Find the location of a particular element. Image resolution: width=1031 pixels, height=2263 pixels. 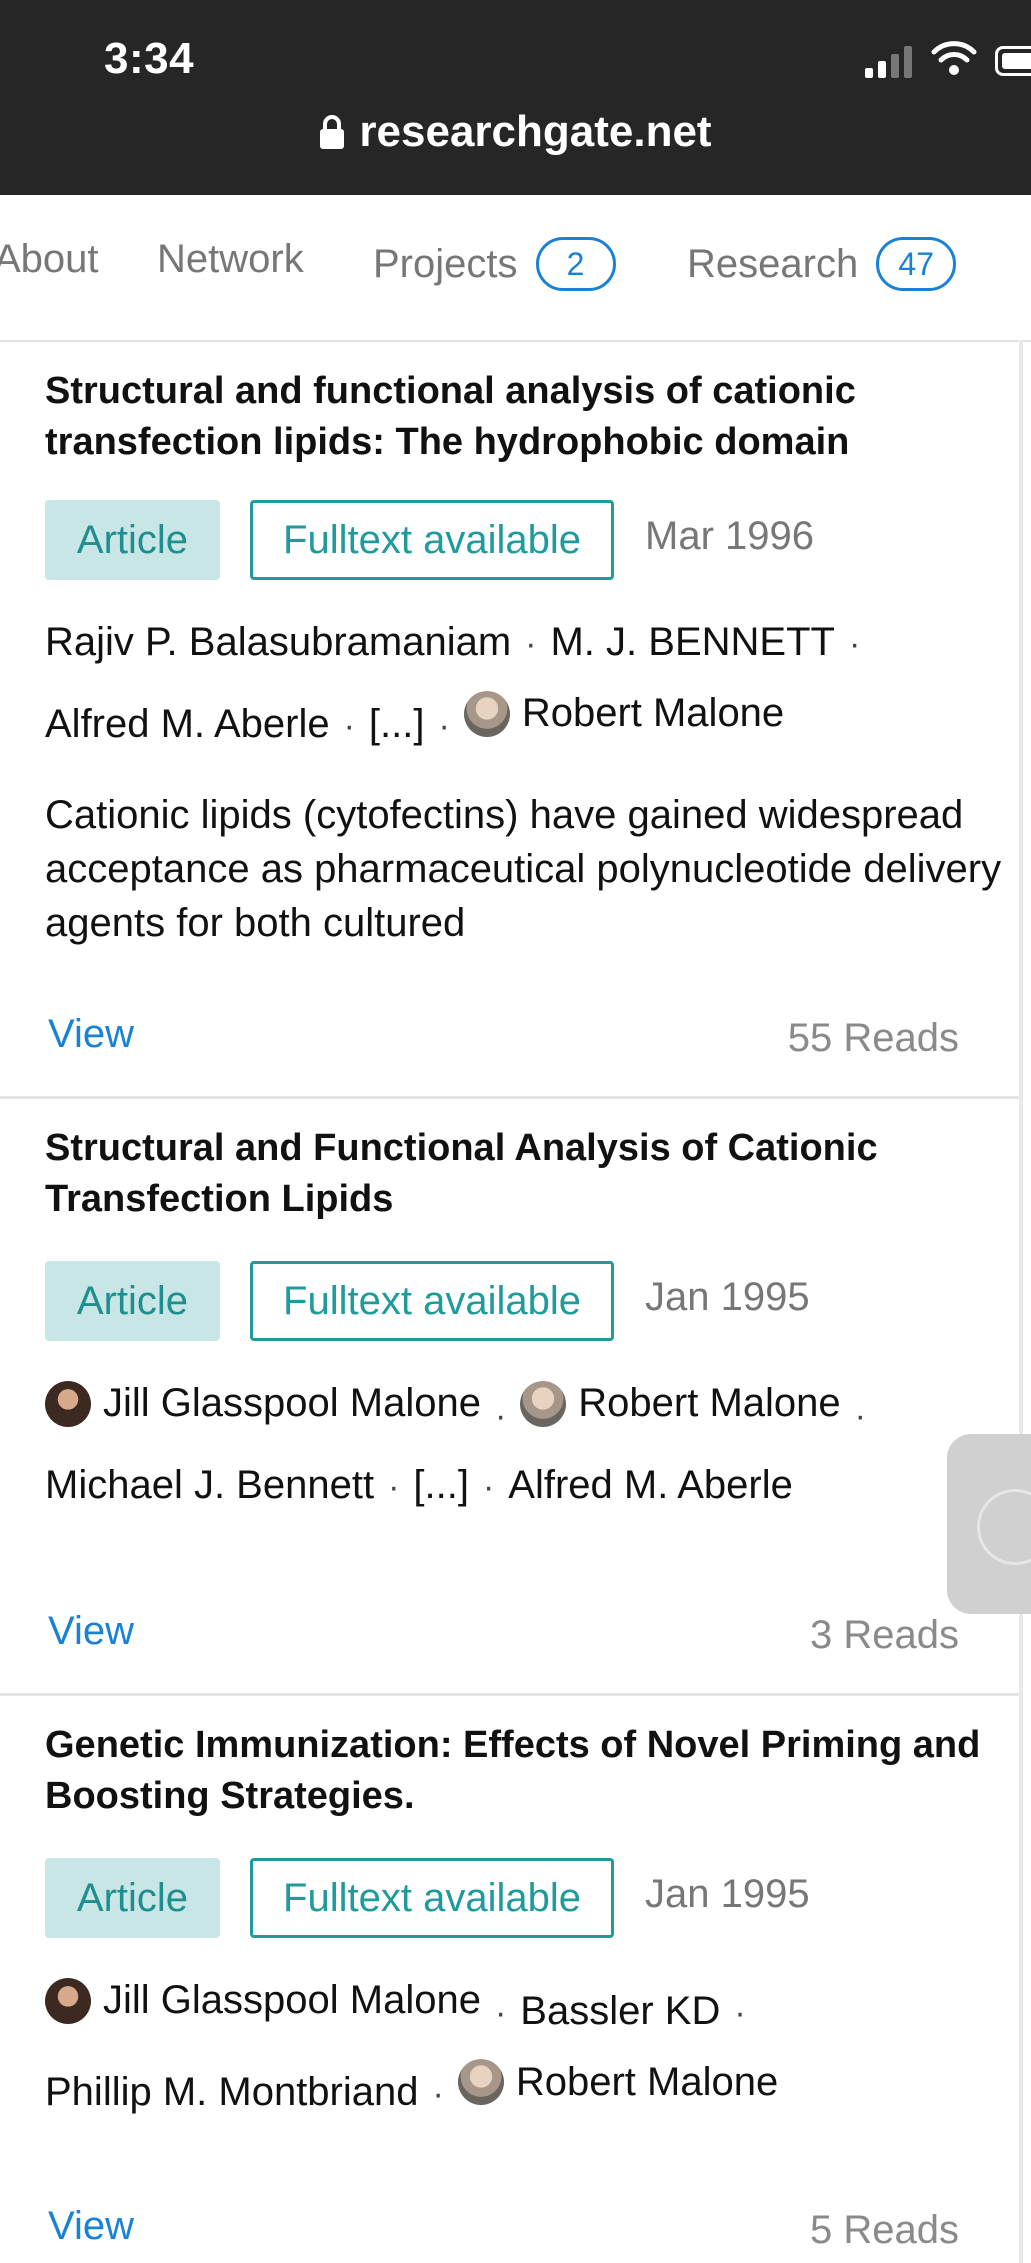

research-count-badge: 47 is located at coordinates (916, 264).